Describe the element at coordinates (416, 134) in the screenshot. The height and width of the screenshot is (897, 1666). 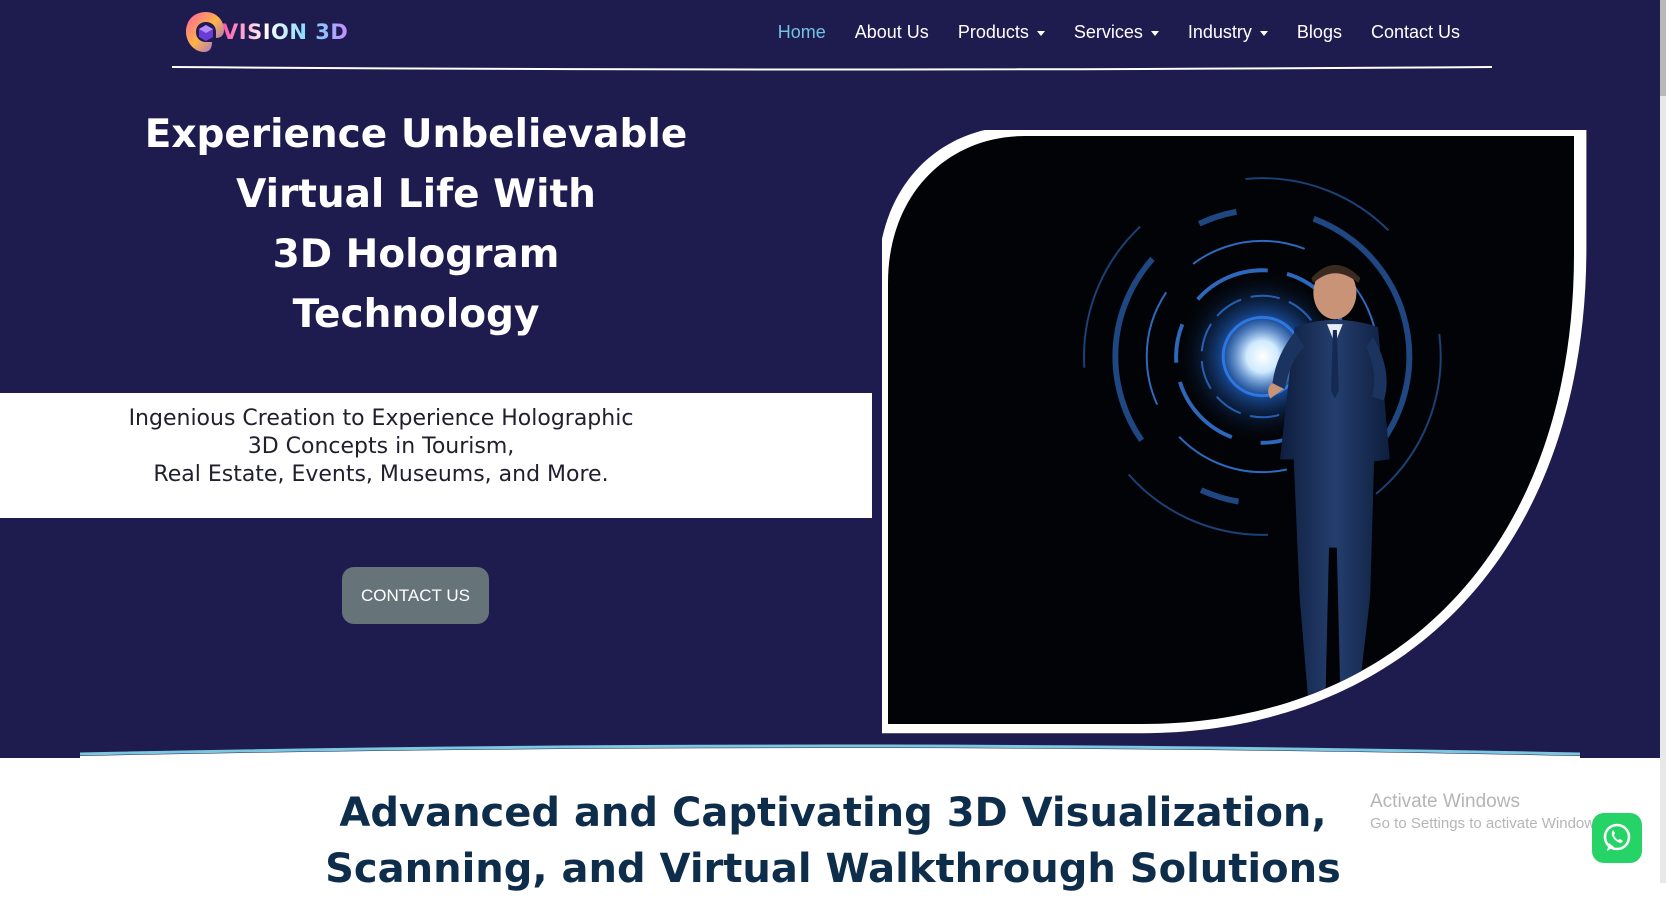
I see `headline-line: Experience Unbelievable` at that location.